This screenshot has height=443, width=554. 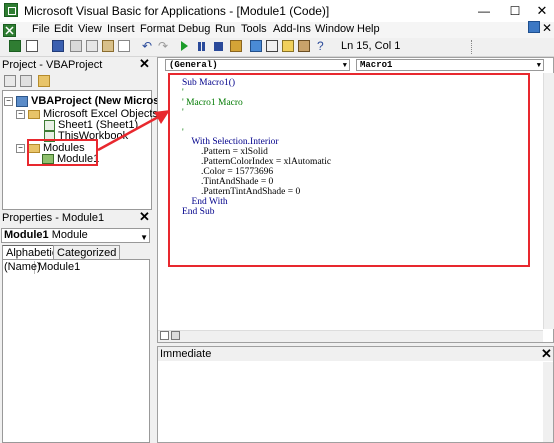 What do you see at coordinates (108, 46) in the screenshot?
I see `paste-icon` at bounding box center [108, 46].